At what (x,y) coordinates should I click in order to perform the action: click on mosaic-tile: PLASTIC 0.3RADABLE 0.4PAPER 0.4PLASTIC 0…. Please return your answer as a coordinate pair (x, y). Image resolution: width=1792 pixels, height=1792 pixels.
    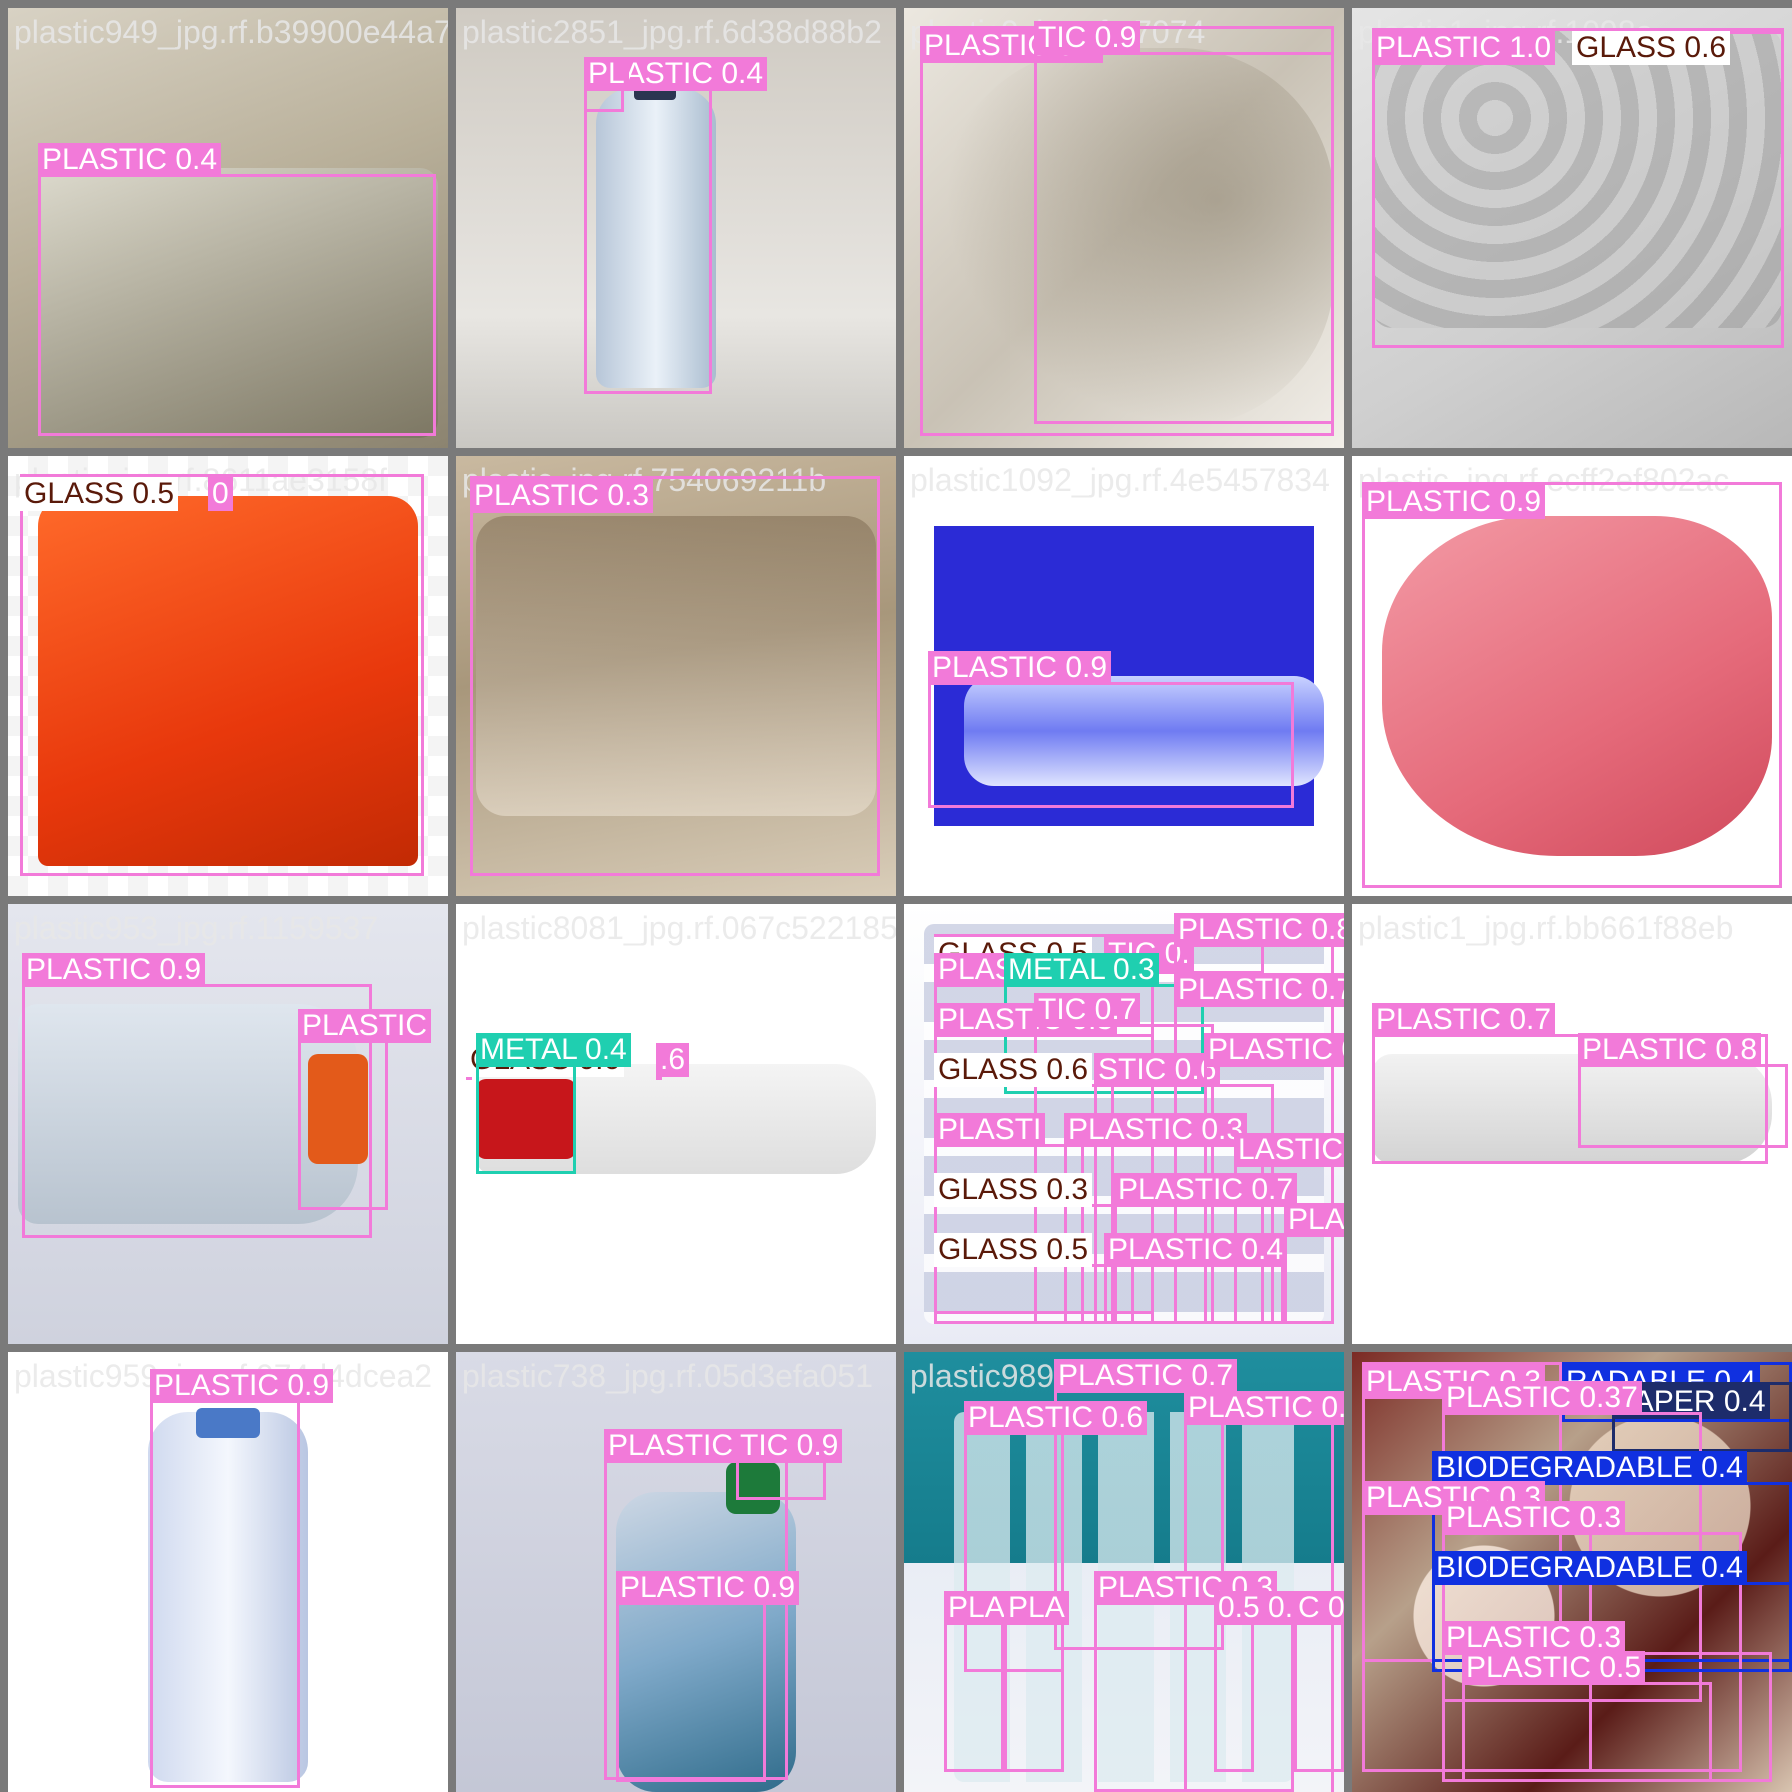
    Looking at the image, I should click on (1572, 1572).